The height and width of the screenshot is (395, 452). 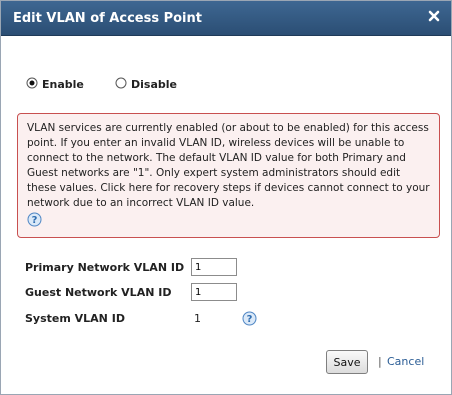 I want to click on guest-vlan-label: Guest Network VLAN ID, so click(x=98, y=292).